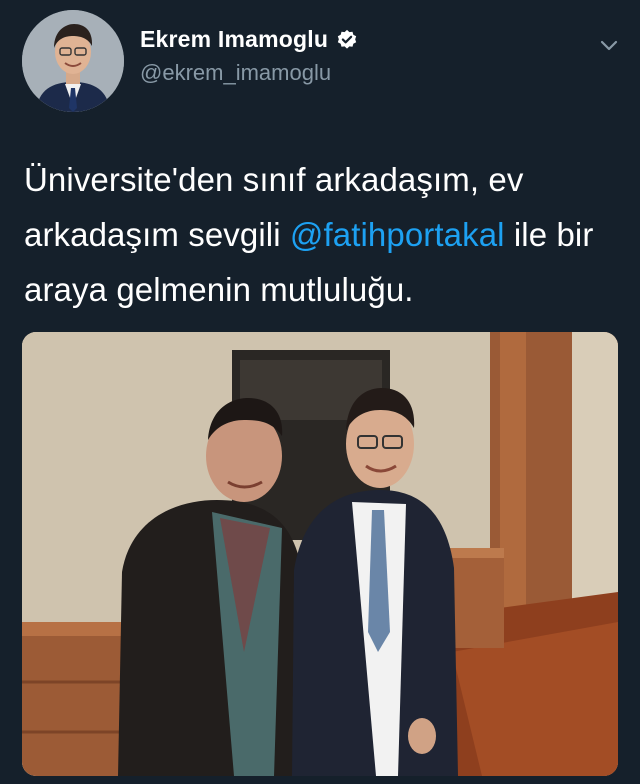 This screenshot has width=640, height=784. What do you see at coordinates (235, 73) in the screenshot?
I see `author-handle: @ekrem_imamoglu` at bounding box center [235, 73].